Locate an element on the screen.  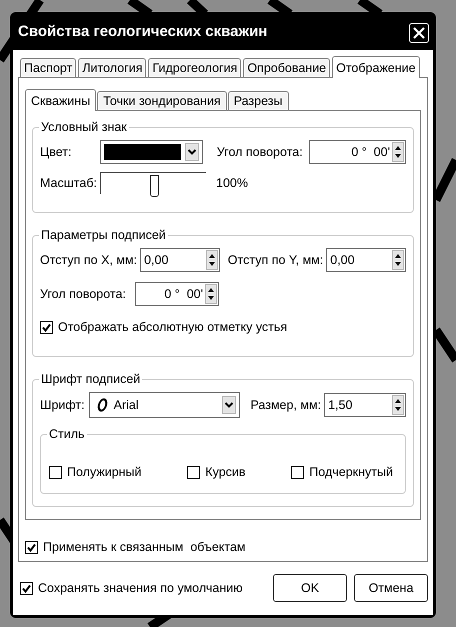
tab: Отображение is located at coordinates (376, 67).